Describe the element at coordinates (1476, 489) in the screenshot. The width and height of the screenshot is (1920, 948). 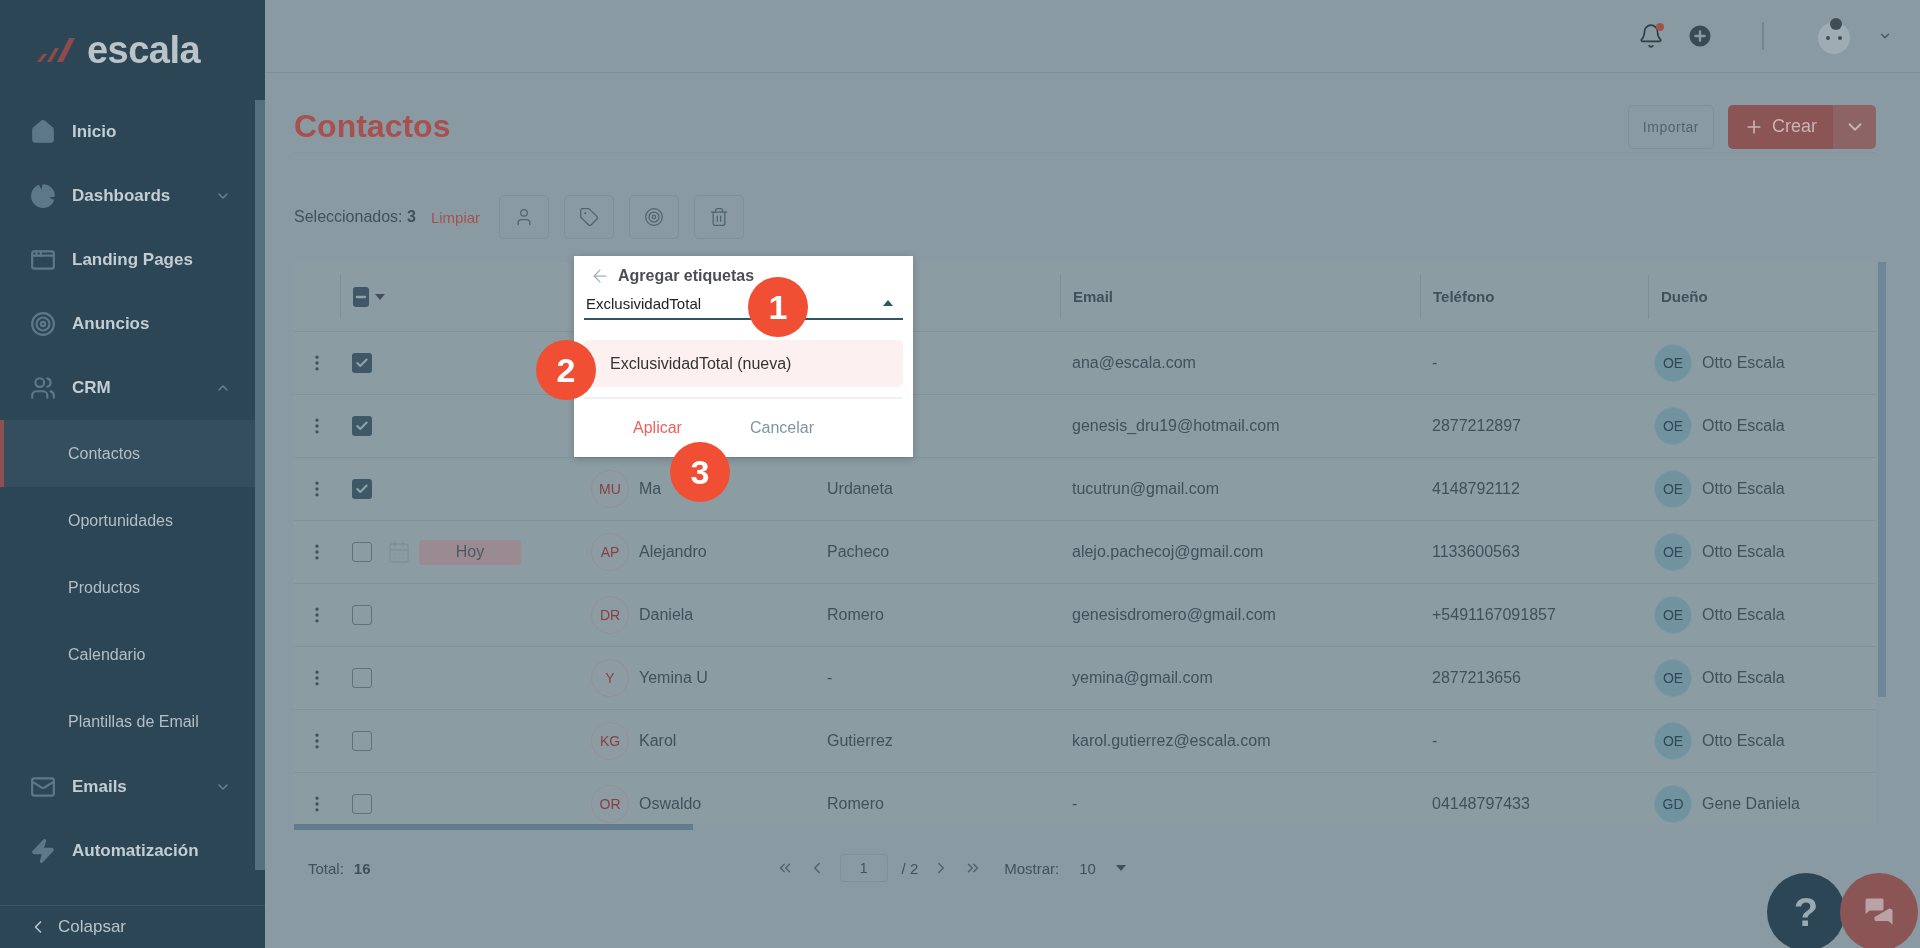
I see `phone-cell-text: 4148792112` at that location.